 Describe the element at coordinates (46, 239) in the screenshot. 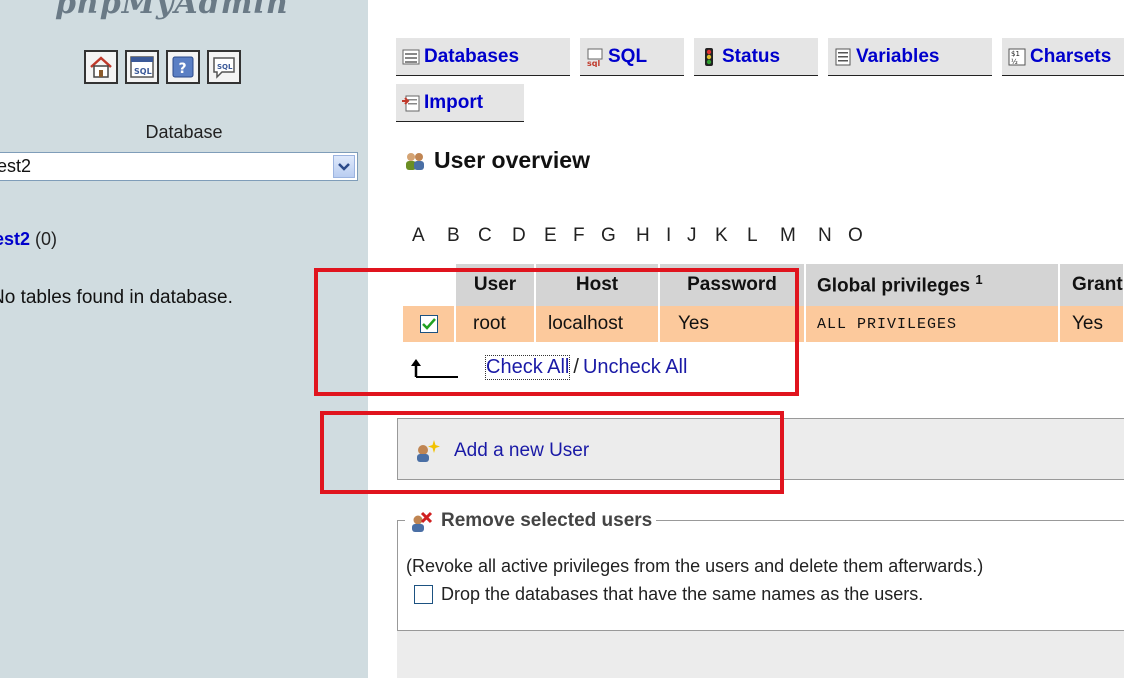

I see `table-count: (0)` at that location.